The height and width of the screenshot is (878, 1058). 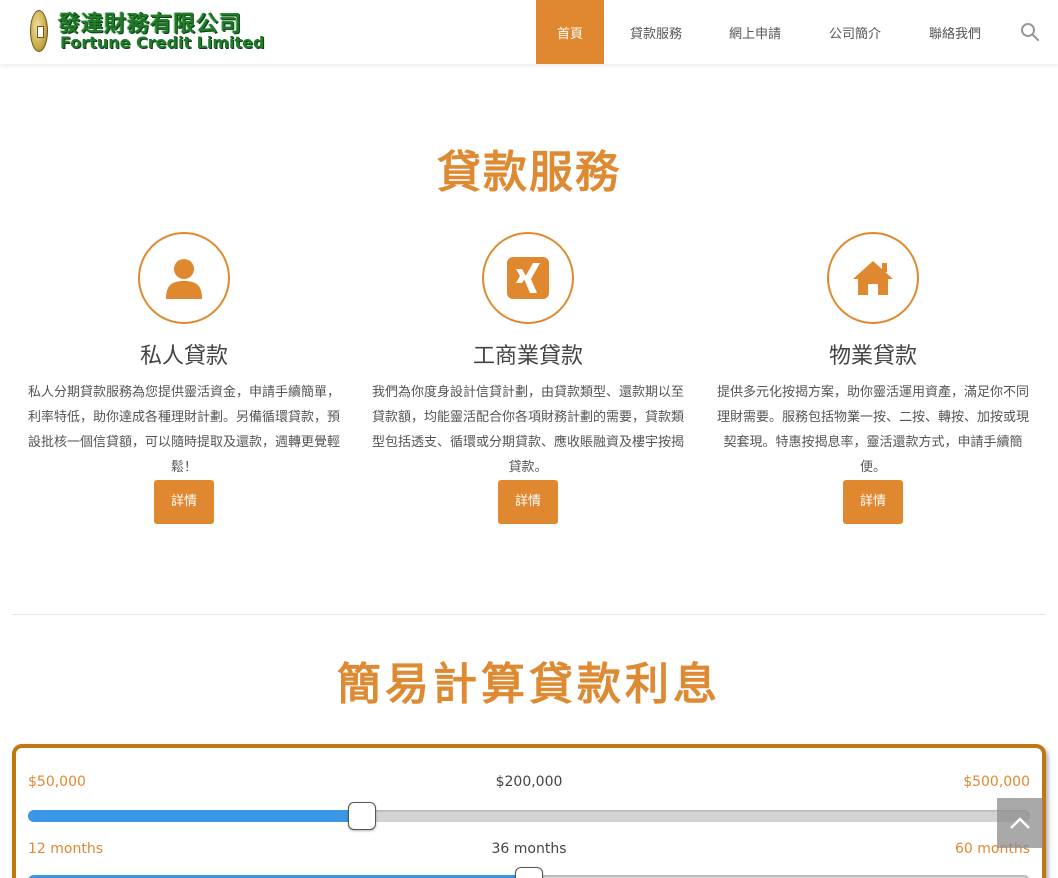 What do you see at coordinates (183, 356) in the screenshot?
I see `service-name: 私人貸款` at bounding box center [183, 356].